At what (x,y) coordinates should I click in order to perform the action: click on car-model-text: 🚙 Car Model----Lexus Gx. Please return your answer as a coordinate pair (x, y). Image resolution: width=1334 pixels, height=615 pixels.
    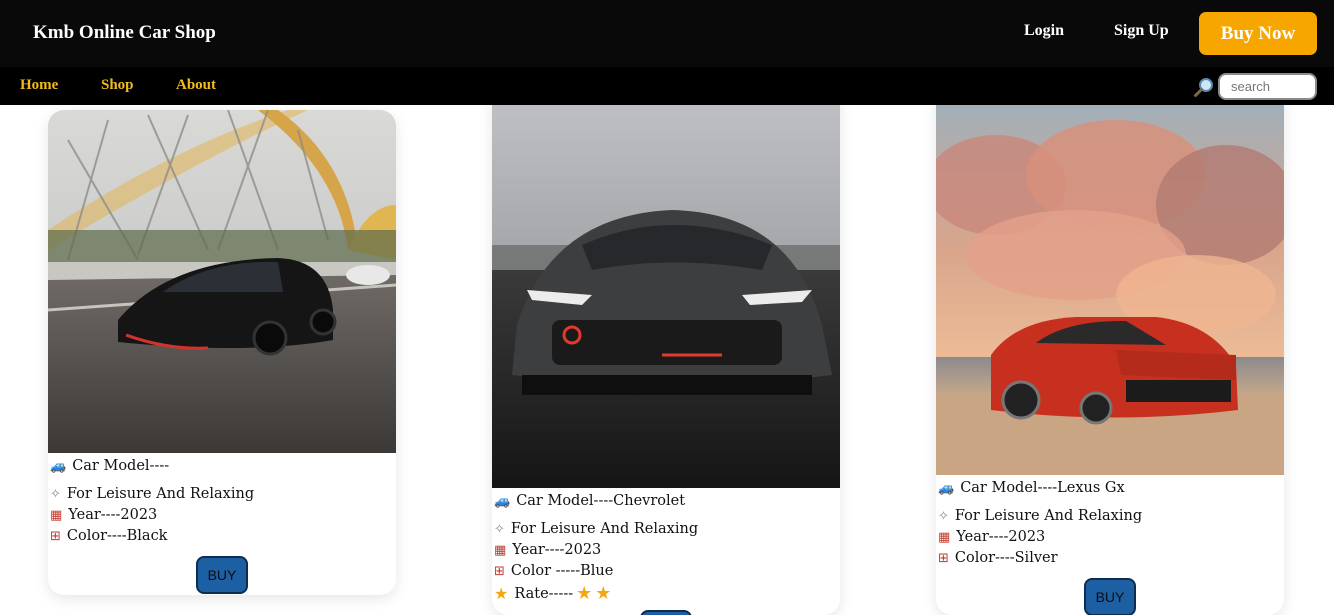
    Looking at the image, I should click on (1031, 488).